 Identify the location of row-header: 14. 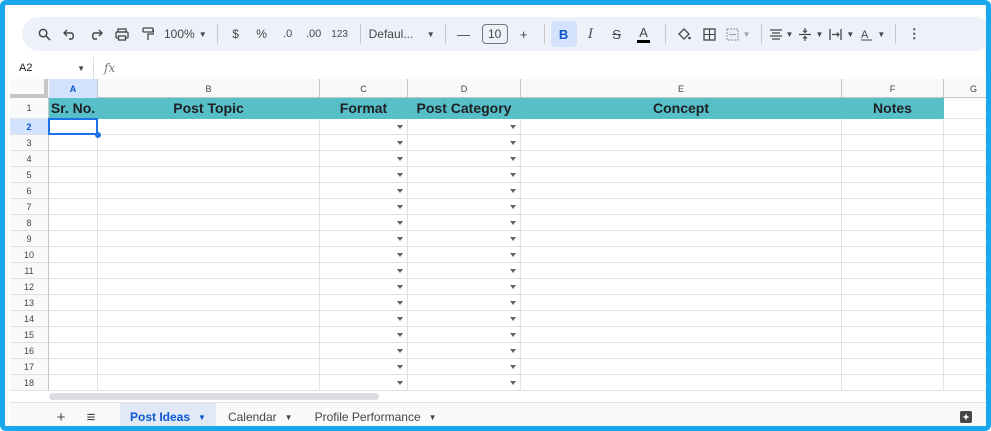
(29, 319).